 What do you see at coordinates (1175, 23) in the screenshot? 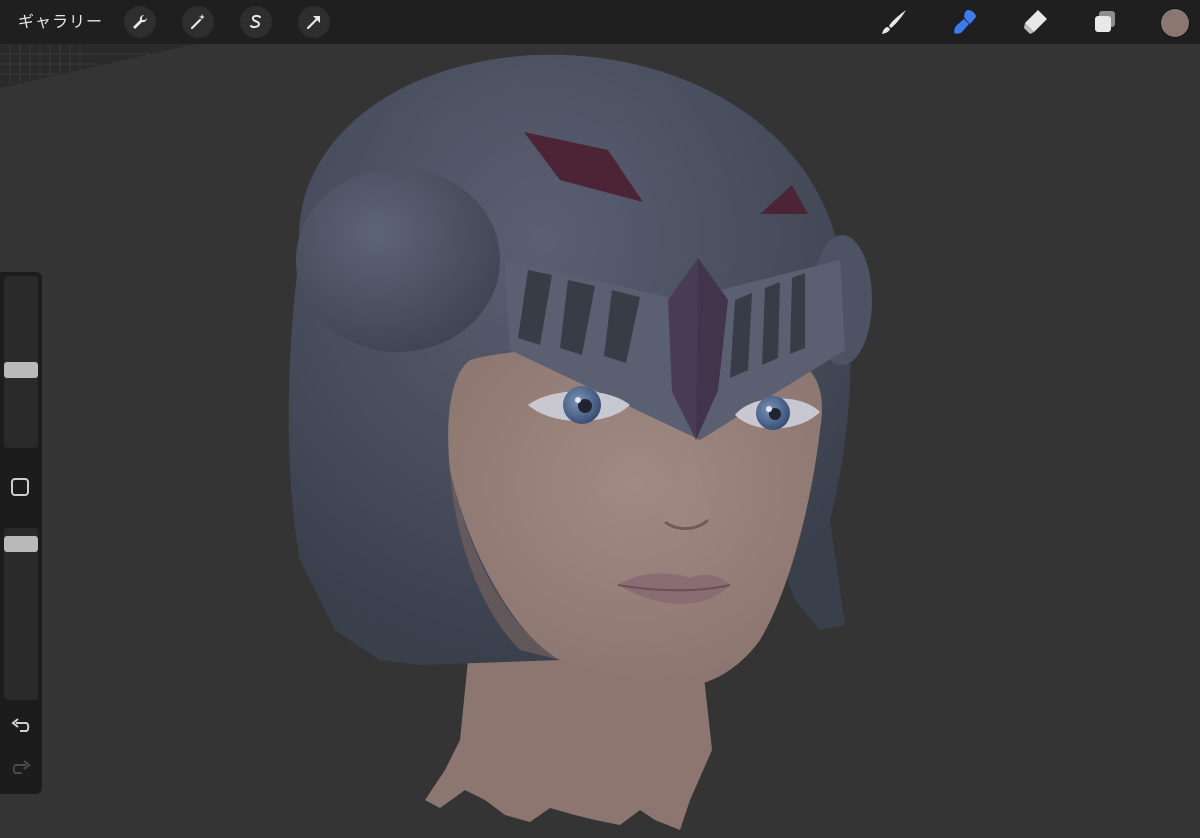
I see `color-picker-button` at bounding box center [1175, 23].